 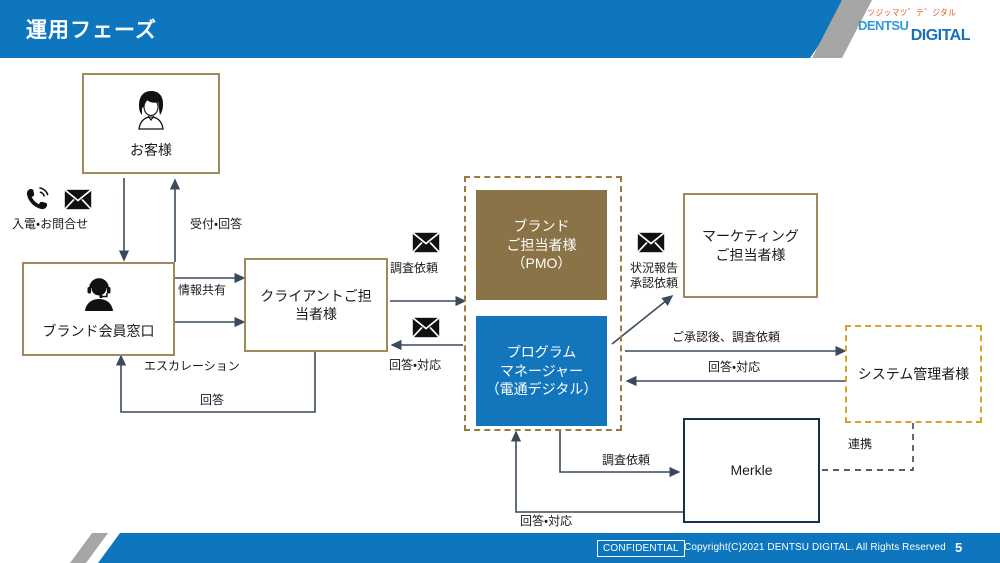 I want to click on page-title: 運用フェーズ, so click(x=91, y=30).